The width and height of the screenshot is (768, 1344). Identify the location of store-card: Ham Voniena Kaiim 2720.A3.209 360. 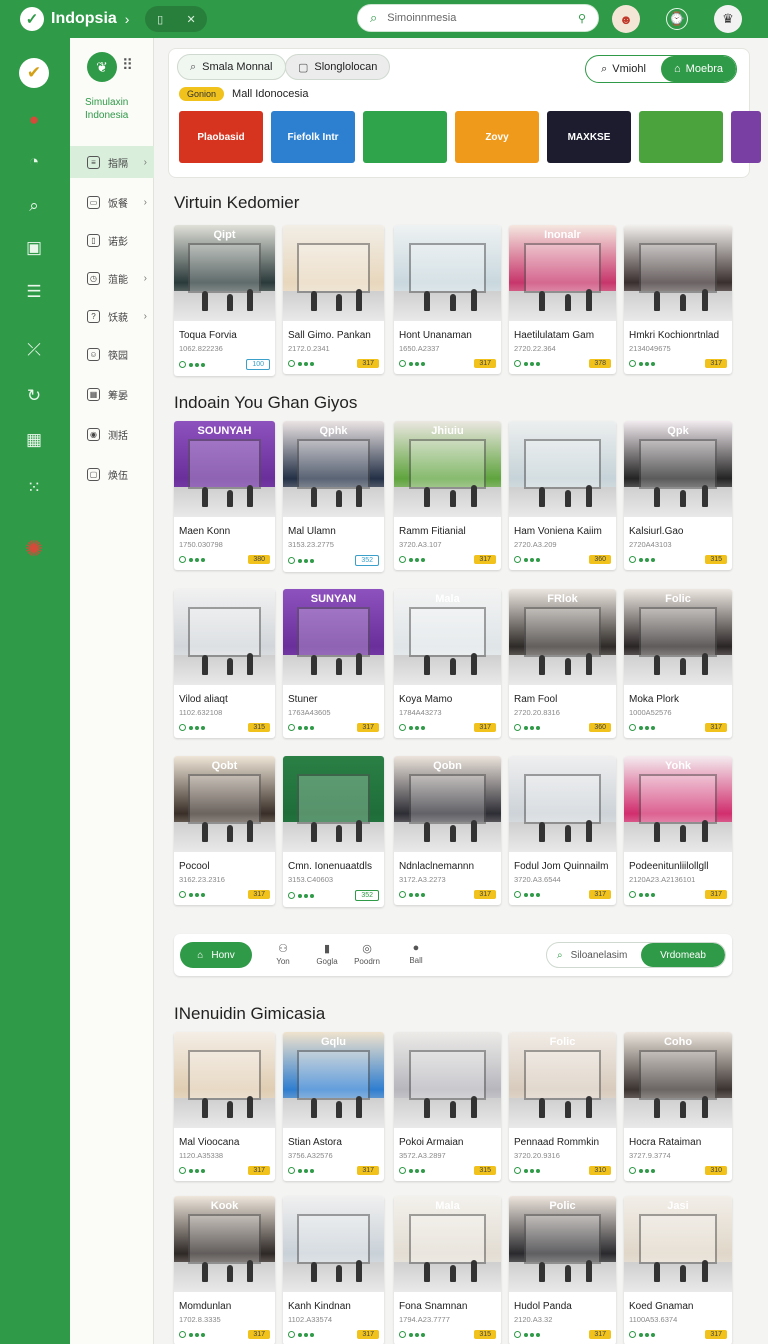
(562, 495).